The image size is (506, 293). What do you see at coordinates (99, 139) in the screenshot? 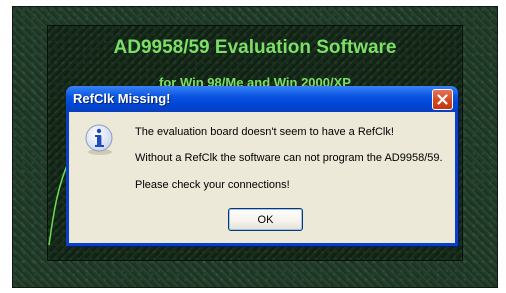
I see `info-icon` at bounding box center [99, 139].